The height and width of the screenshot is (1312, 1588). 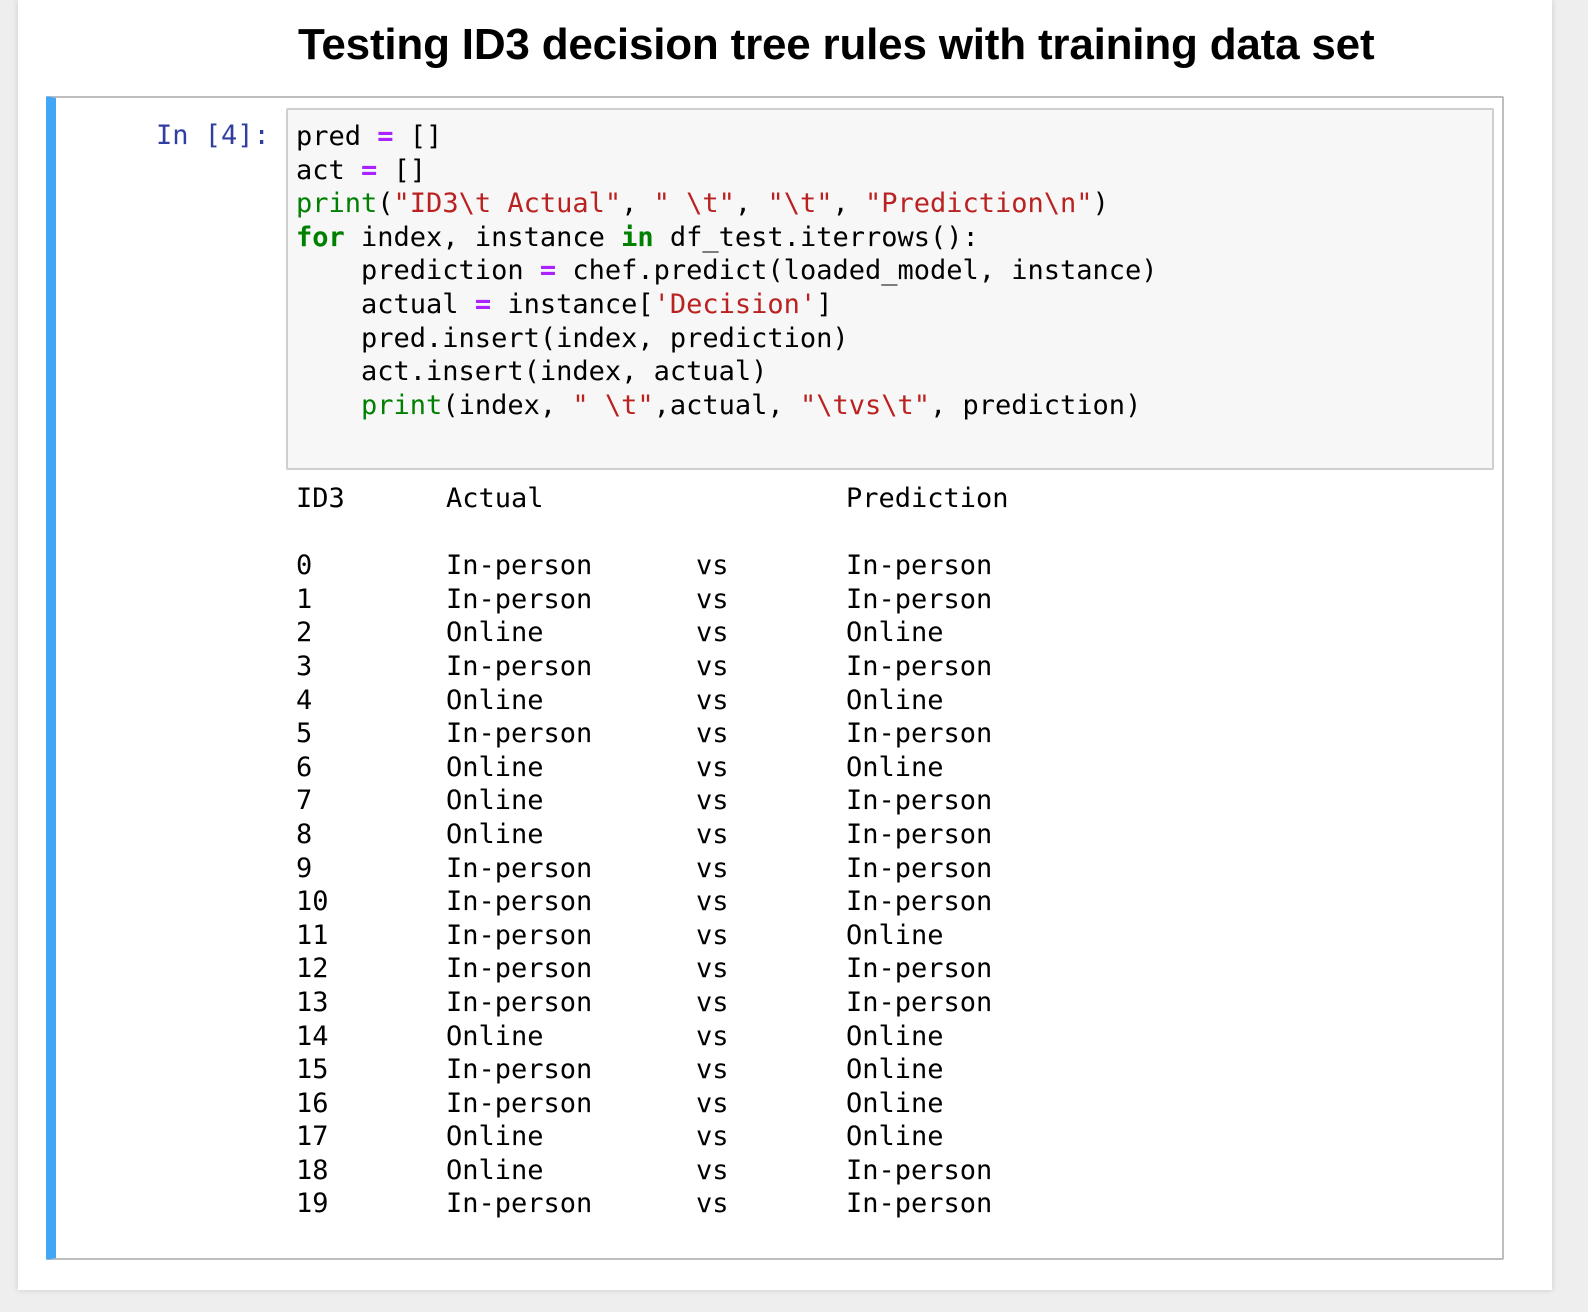 I want to click on code-line: act = [], so click(x=361, y=170).